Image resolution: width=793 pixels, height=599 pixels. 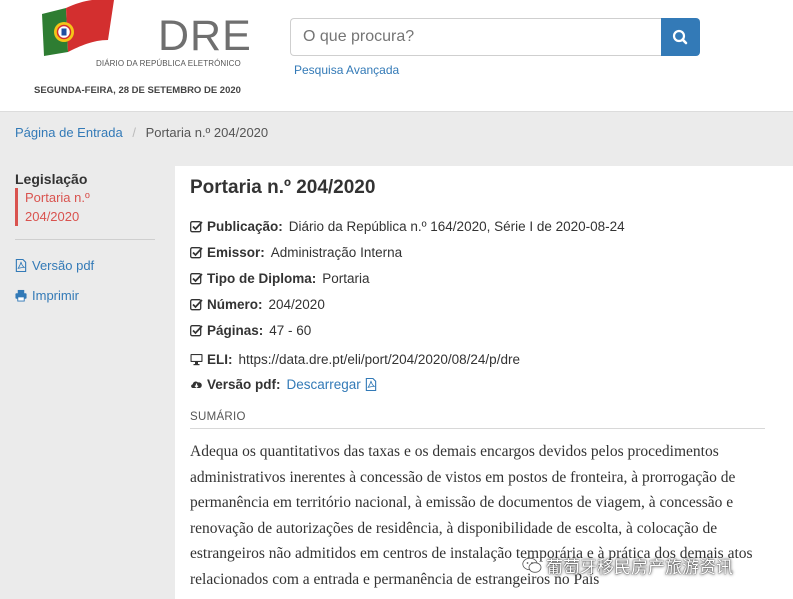 What do you see at coordinates (262, 278) in the screenshot?
I see `tipo-label: Tipo de Diploma:` at bounding box center [262, 278].